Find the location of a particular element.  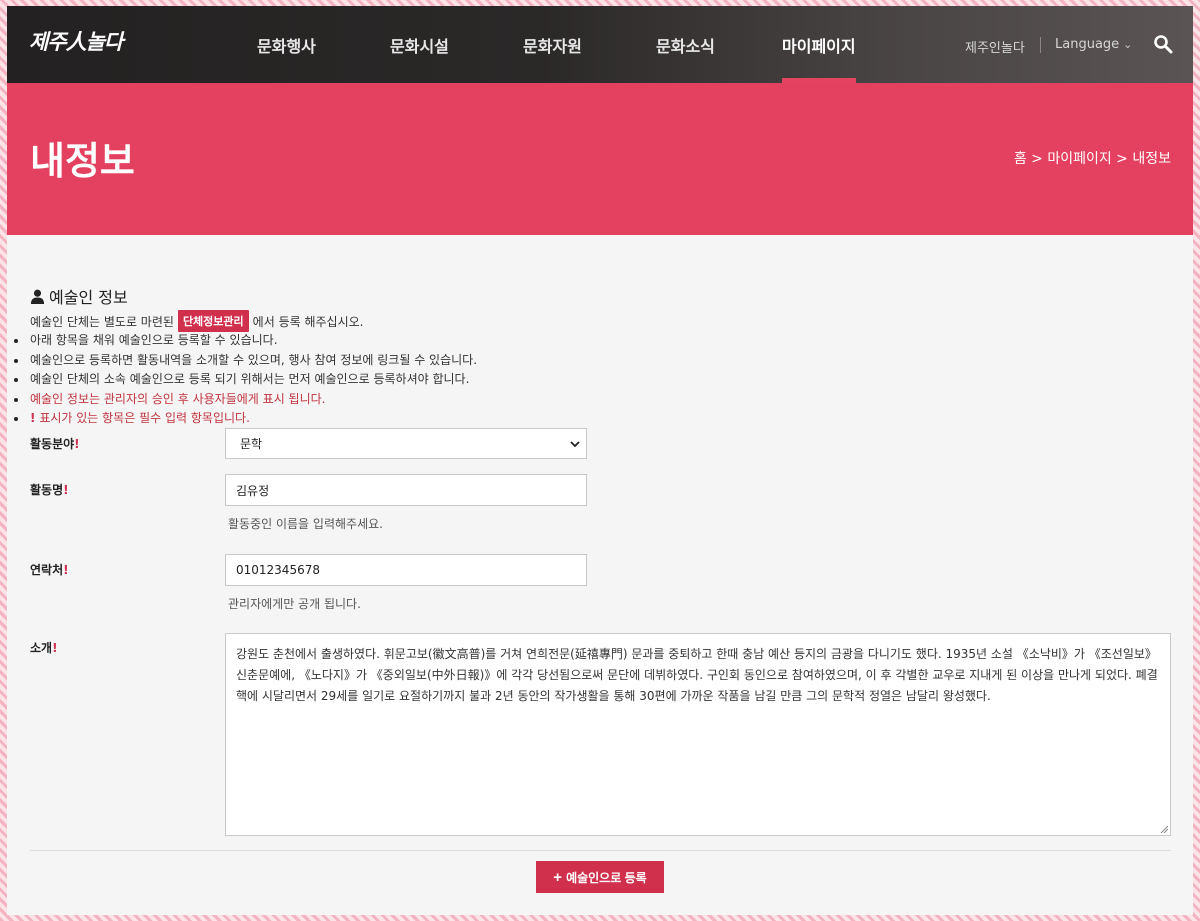

breadcrumb: 홈 > 마이페이지 > 내정보 is located at coordinates (1092, 158).